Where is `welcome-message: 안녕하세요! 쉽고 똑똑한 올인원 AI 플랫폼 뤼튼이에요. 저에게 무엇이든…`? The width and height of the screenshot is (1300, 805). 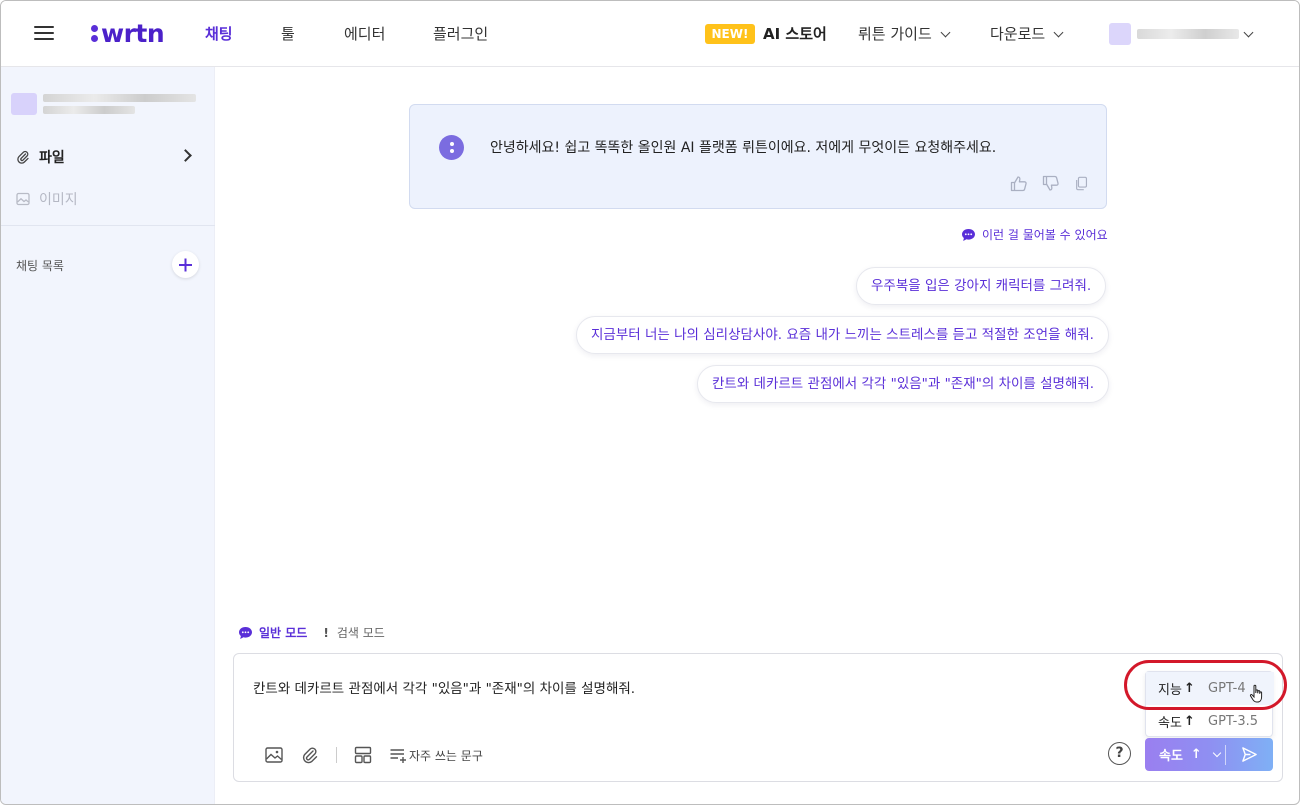 welcome-message: 안녕하세요! 쉽고 똑똑한 올인원 AI 플랫폼 뤼튼이에요. 저에게 무엇이든… is located at coordinates (758, 156).